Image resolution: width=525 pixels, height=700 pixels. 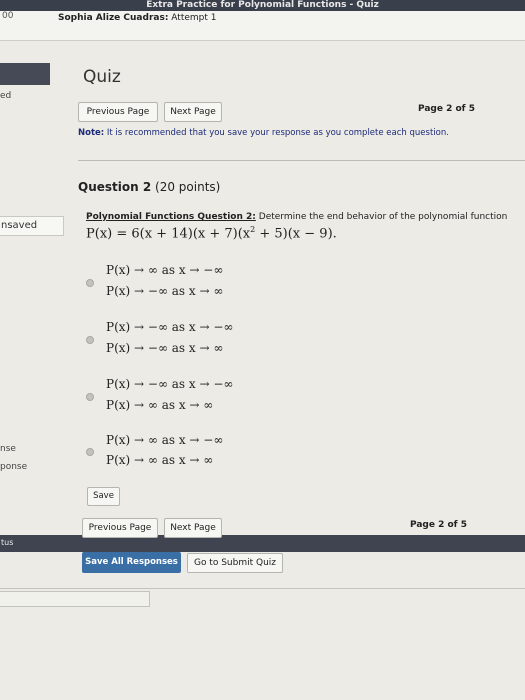 What do you see at coordinates (19, 225) in the screenshot?
I see `sidebar-unsaved-label: nsaved` at bounding box center [19, 225].